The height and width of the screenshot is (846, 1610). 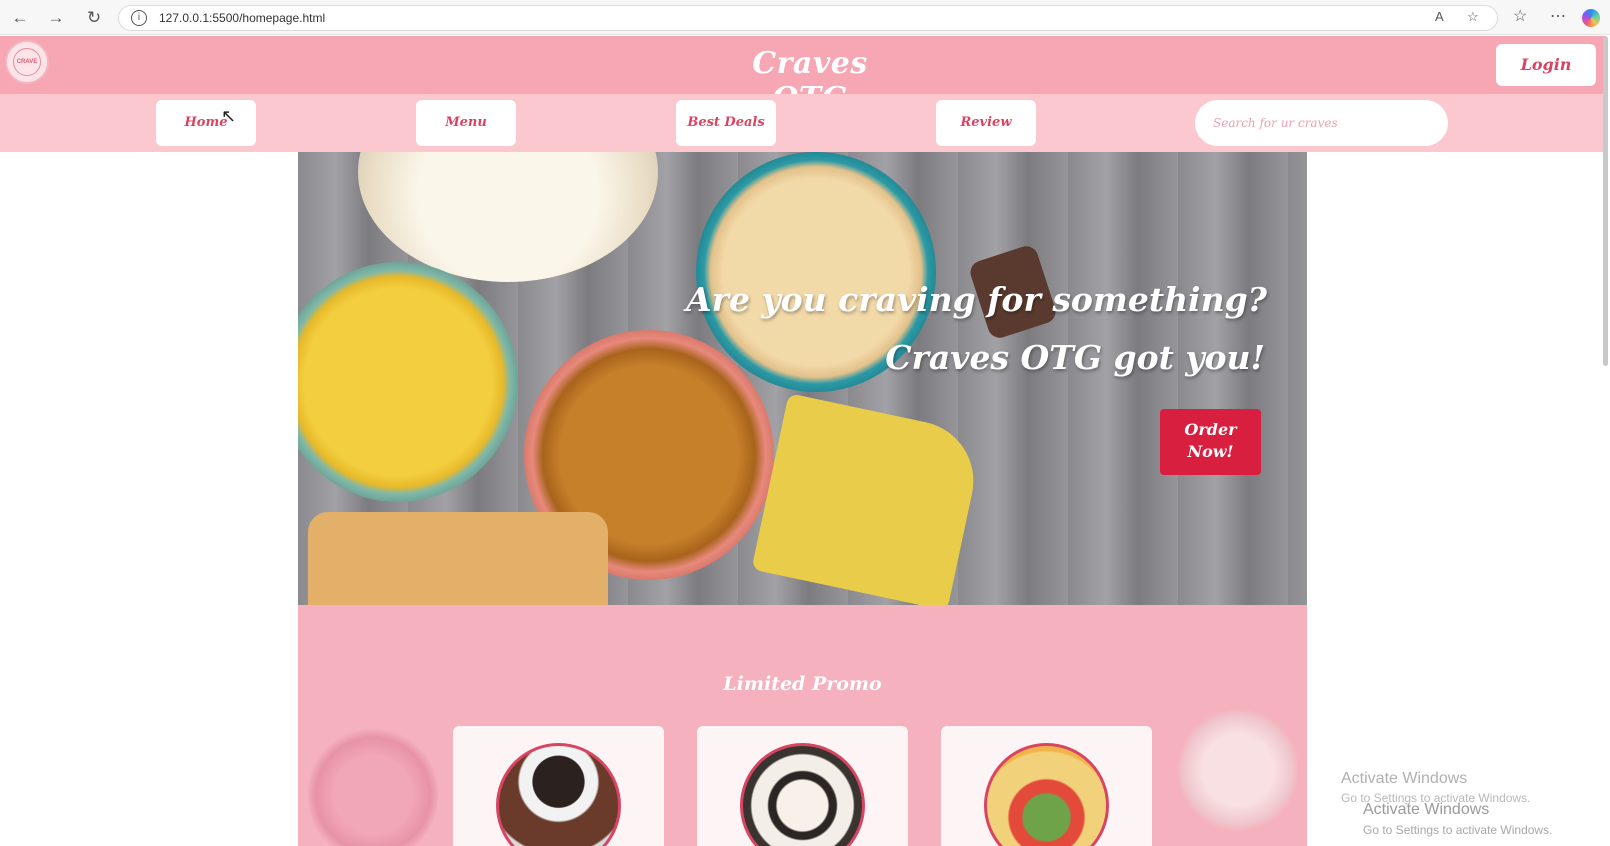 What do you see at coordinates (408, 382) in the screenshot?
I see `chips-bowl-image` at bounding box center [408, 382].